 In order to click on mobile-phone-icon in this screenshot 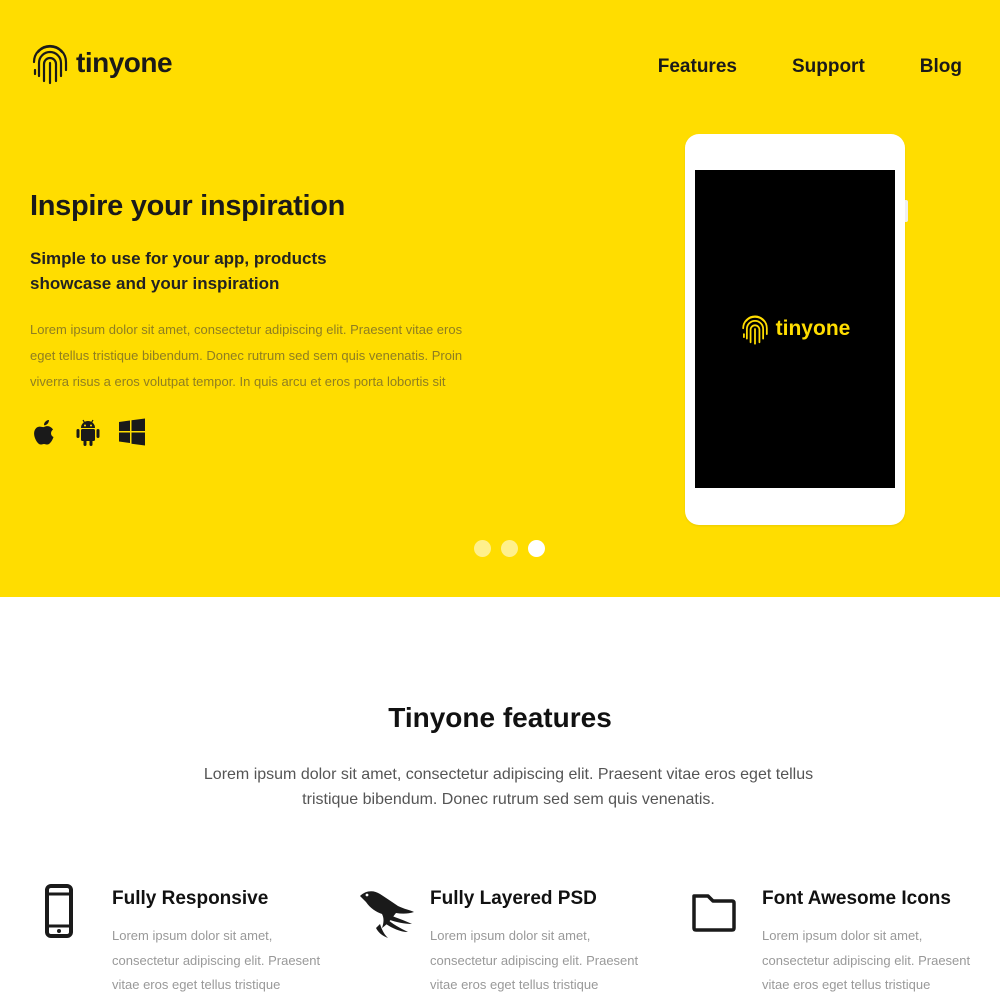, I will do `click(59, 911)`.